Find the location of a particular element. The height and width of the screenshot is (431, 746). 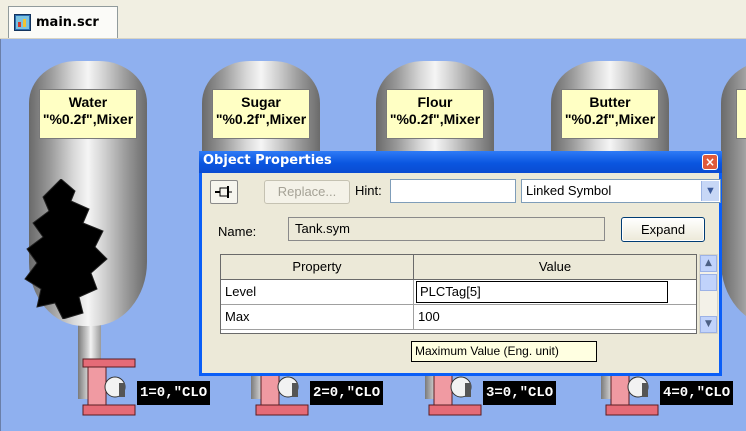

name-field: Tank.sym is located at coordinates (446, 229).